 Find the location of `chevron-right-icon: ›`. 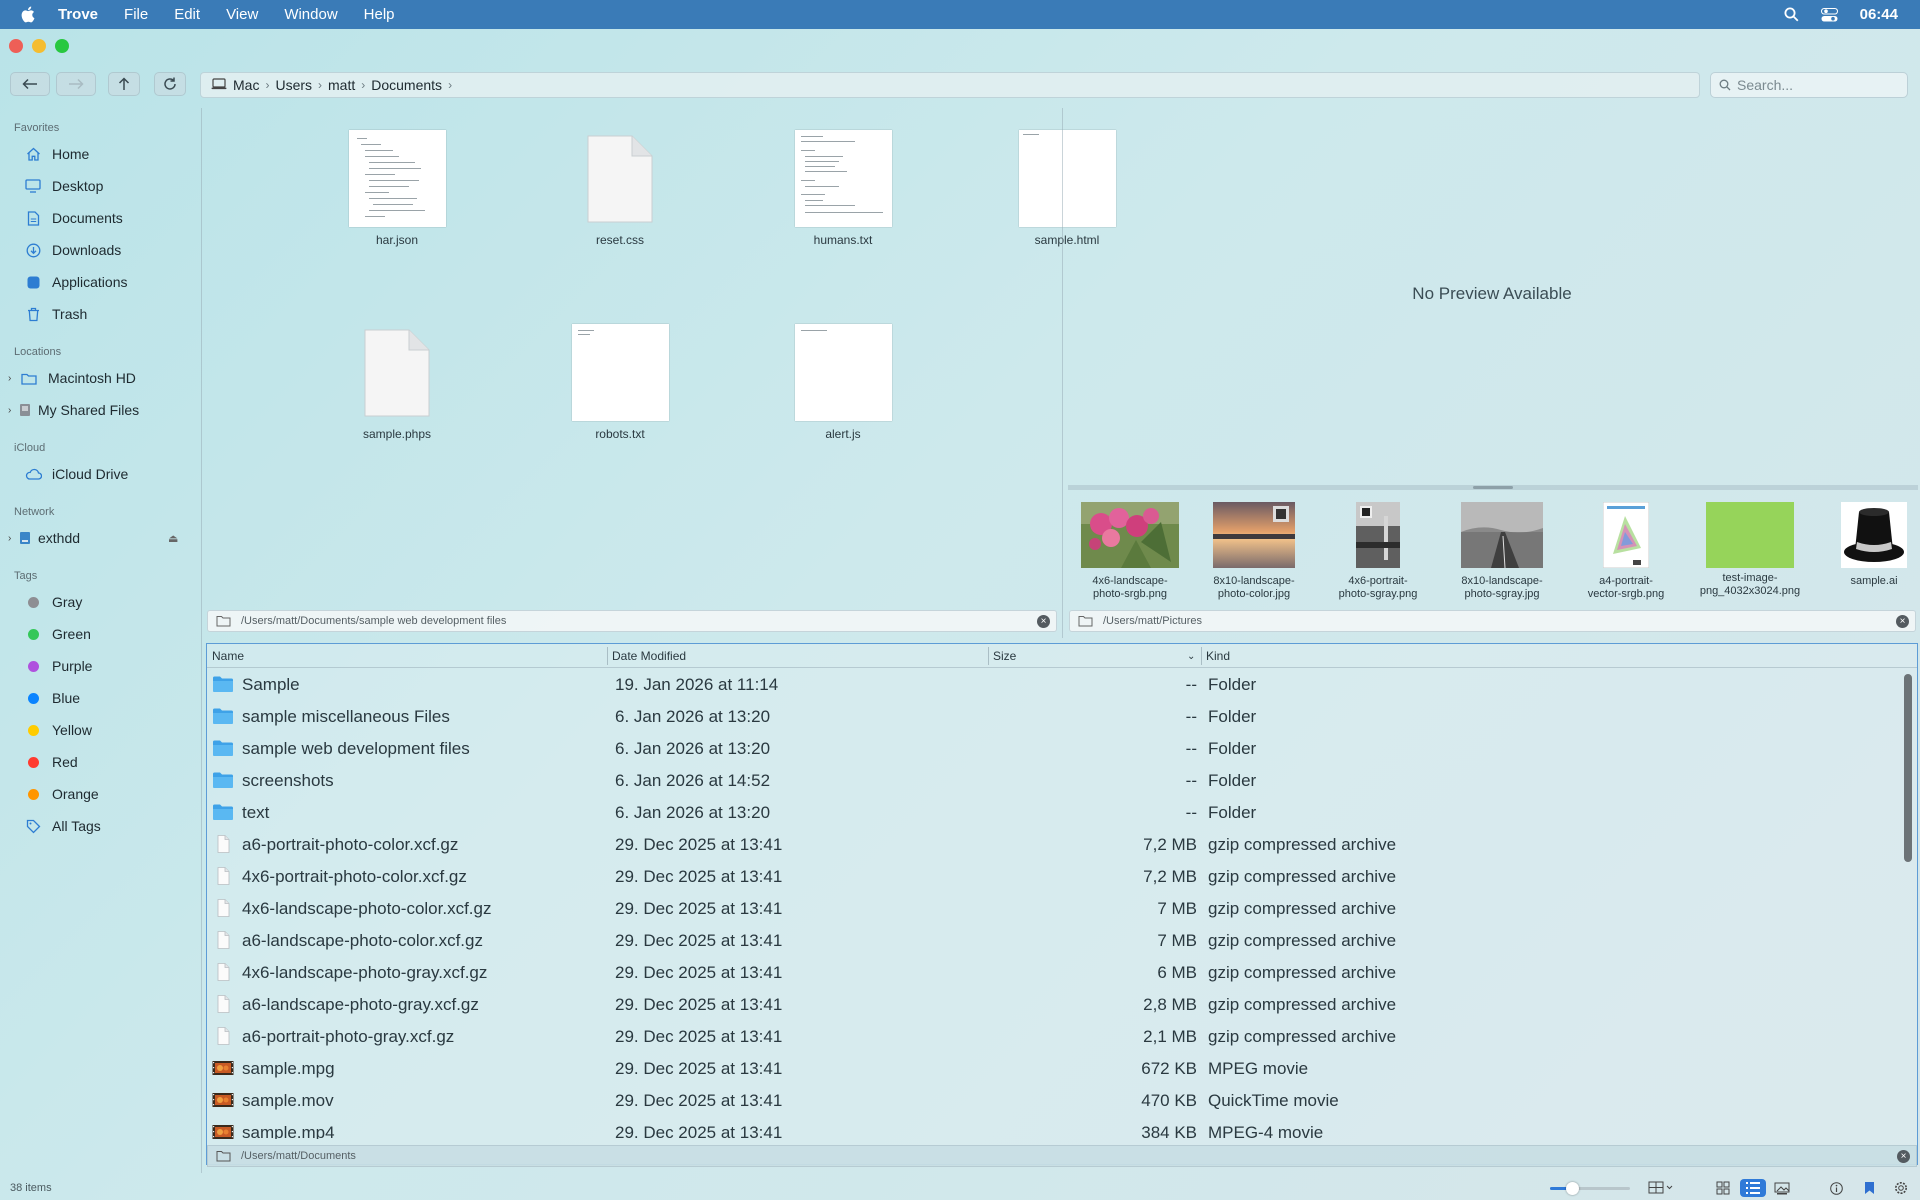

chevron-right-icon: › is located at coordinates (450, 85).